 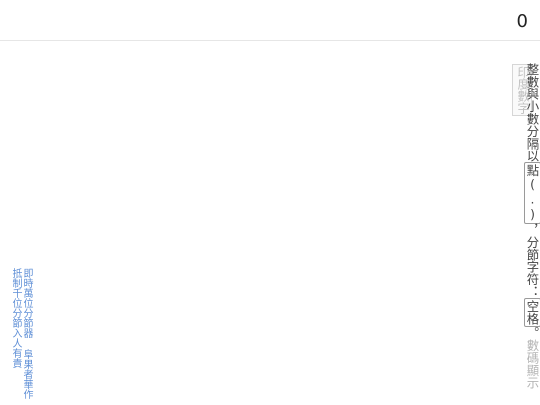 I want to click on instructions-text: 整數與小數分隔以點(.)，分節字符：空格。數碼顯示, so click(x=532, y=226).